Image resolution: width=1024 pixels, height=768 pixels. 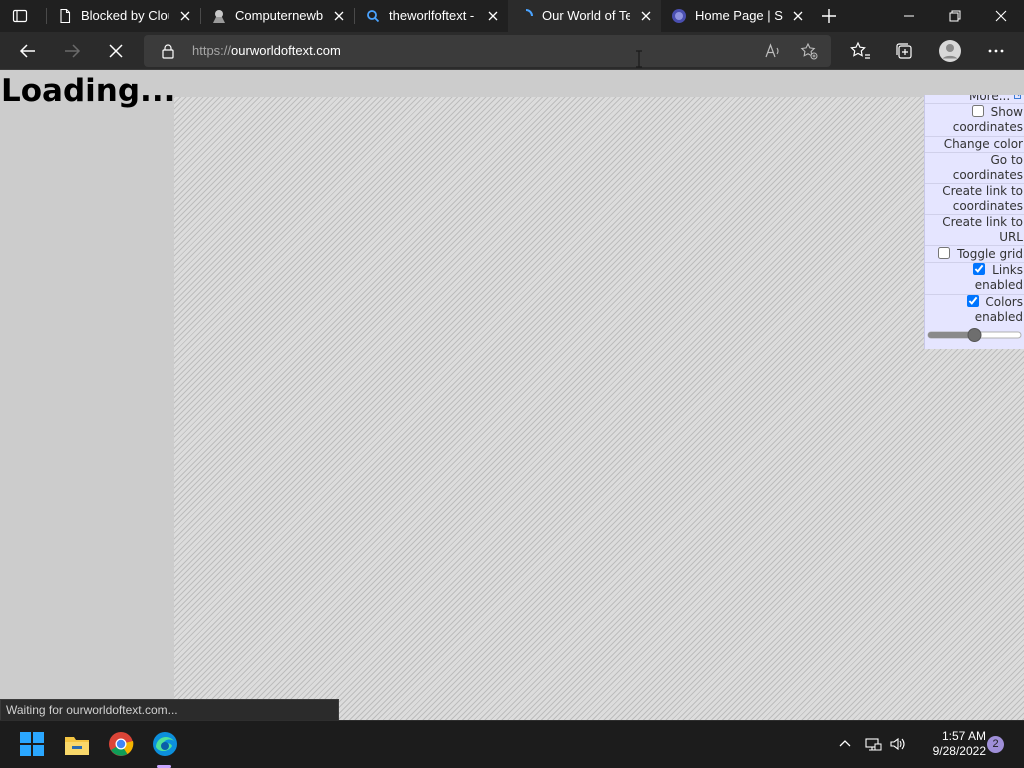 What do you see at coordinates (28, 51) in the screenshot?
I see `back-arrow-icon` at bounding box center [28, 51].